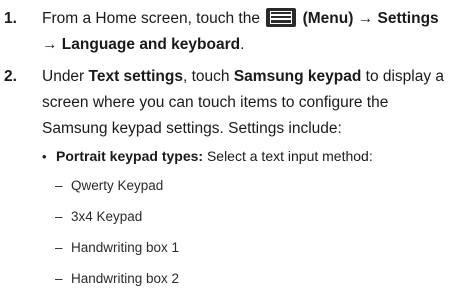 This screenshot has width=473, height=300. Describe the element at coordinates (135, 76) in the screenshot. I see `text-settings-label: Text settings` at that location.